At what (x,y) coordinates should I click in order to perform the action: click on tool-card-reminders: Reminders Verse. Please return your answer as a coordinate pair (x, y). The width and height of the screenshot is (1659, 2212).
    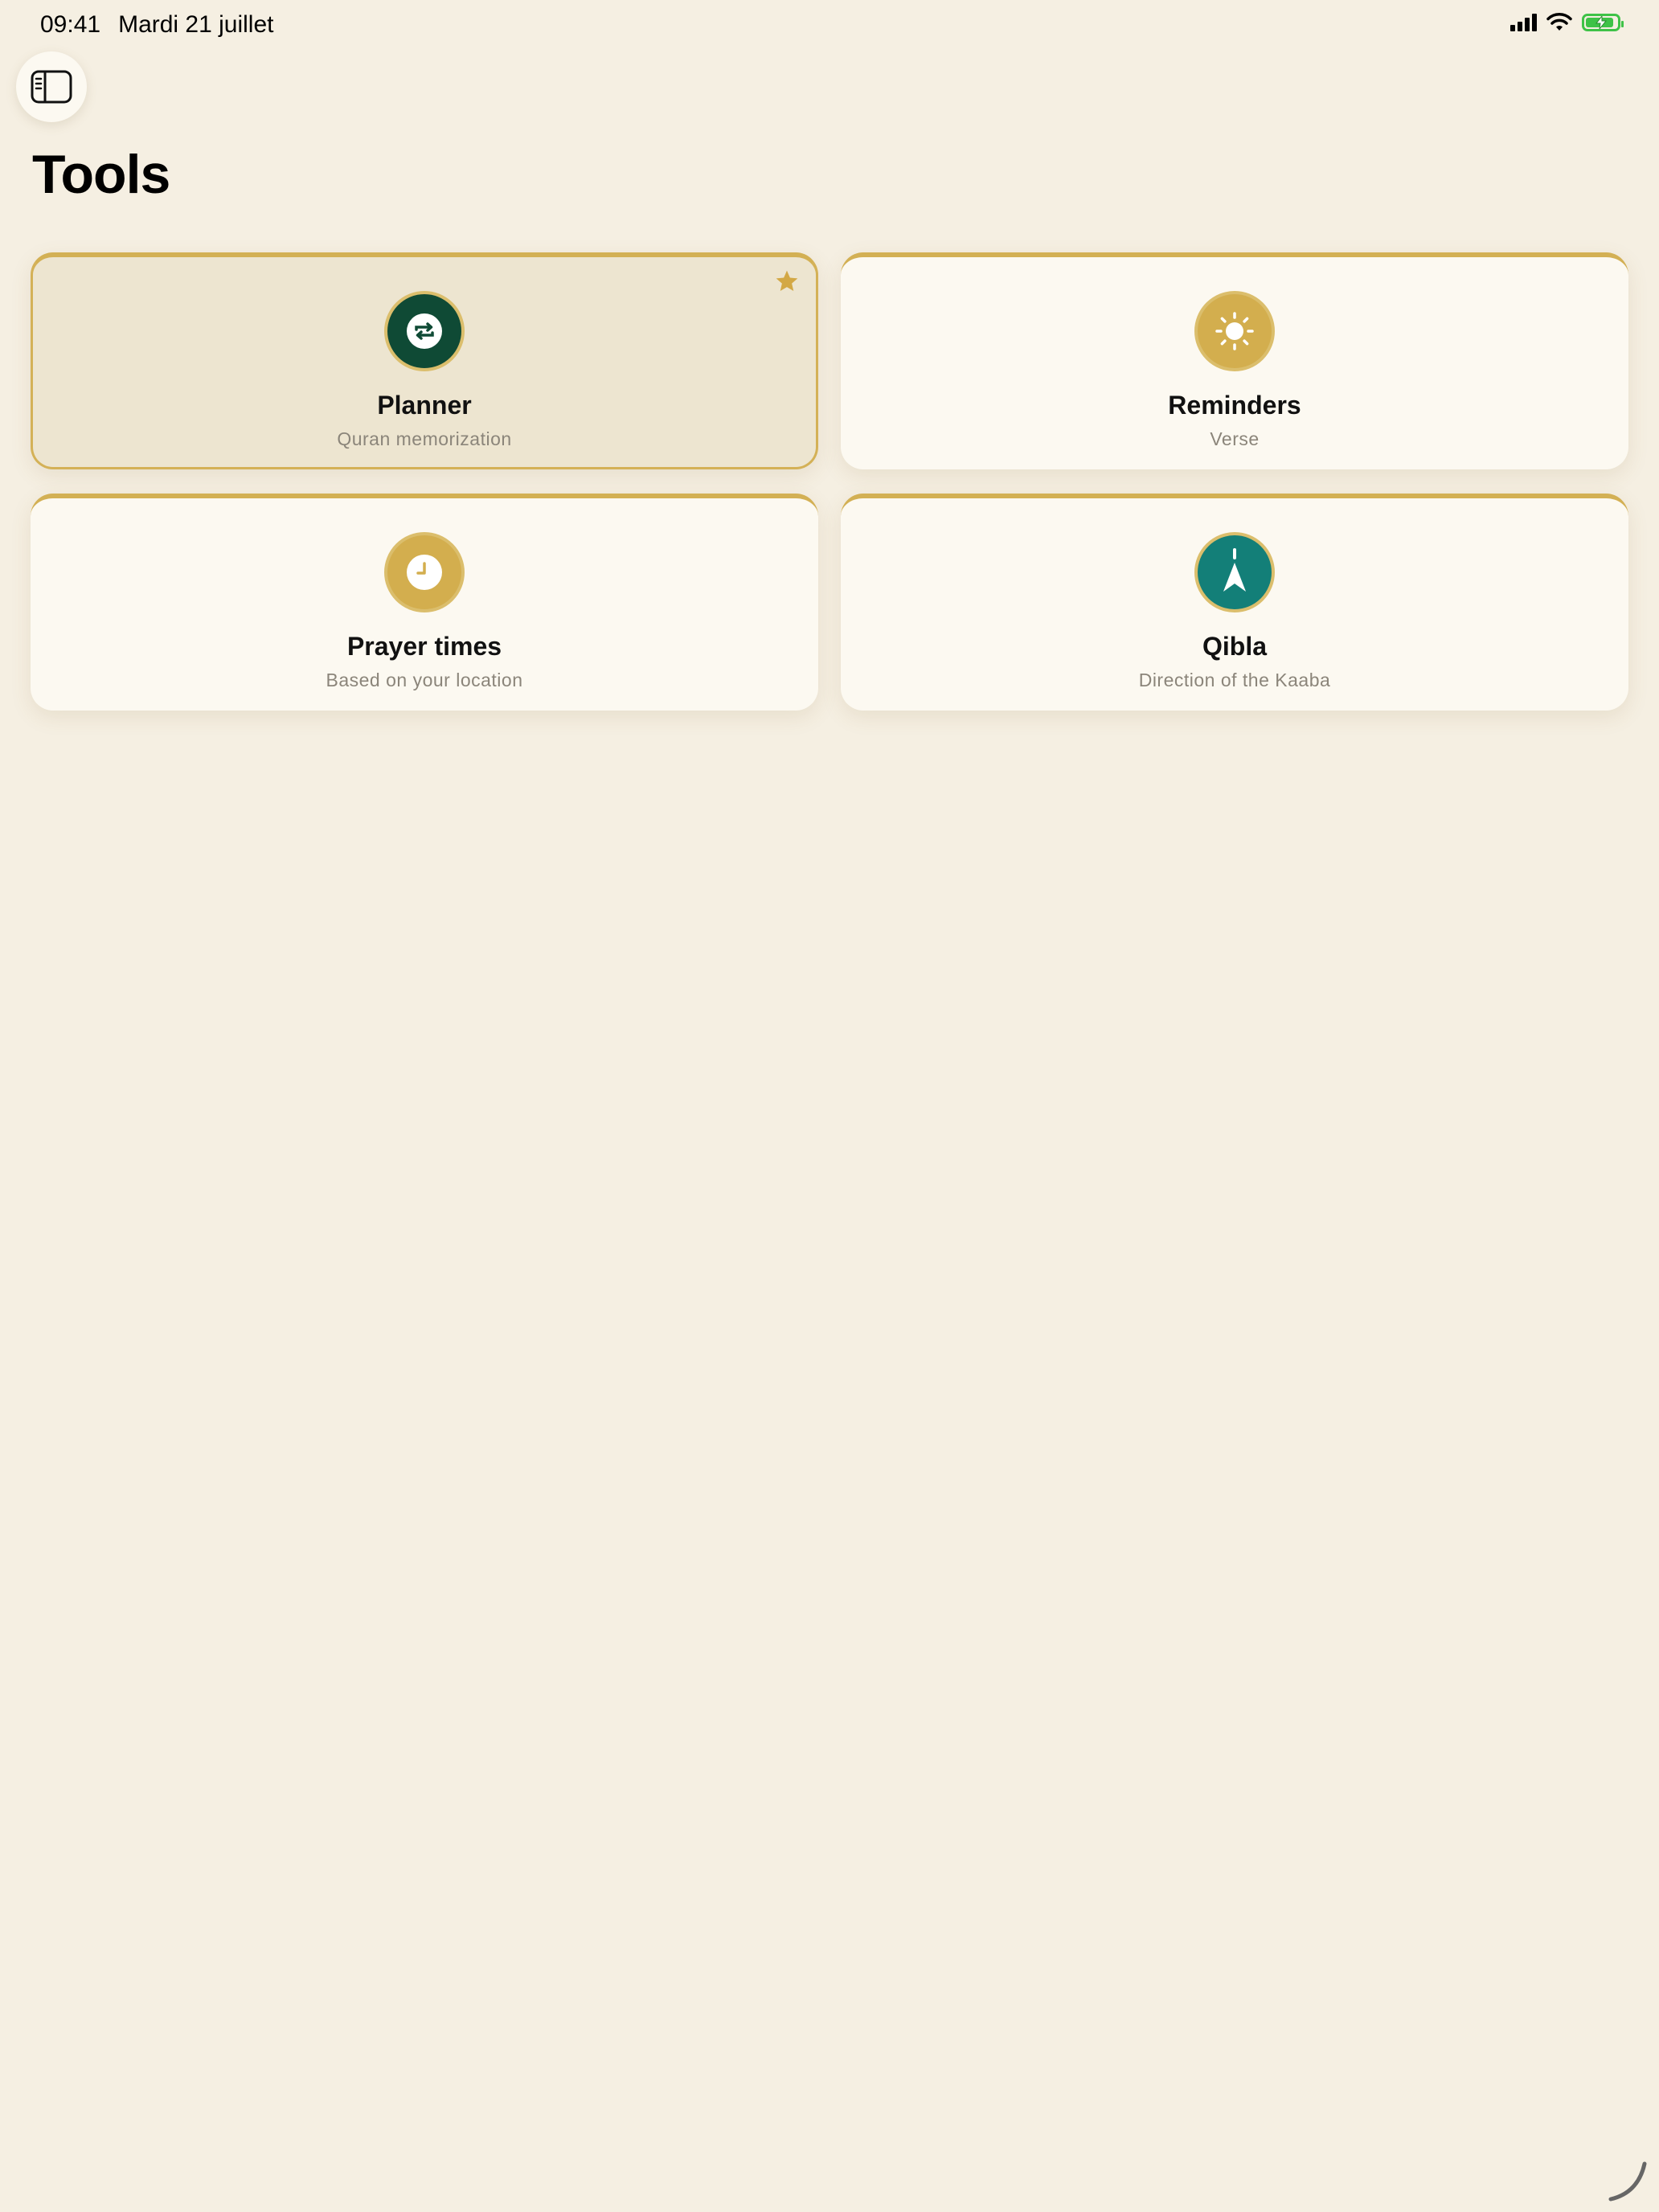
    Looking at the image, I should click on (1234, 360).